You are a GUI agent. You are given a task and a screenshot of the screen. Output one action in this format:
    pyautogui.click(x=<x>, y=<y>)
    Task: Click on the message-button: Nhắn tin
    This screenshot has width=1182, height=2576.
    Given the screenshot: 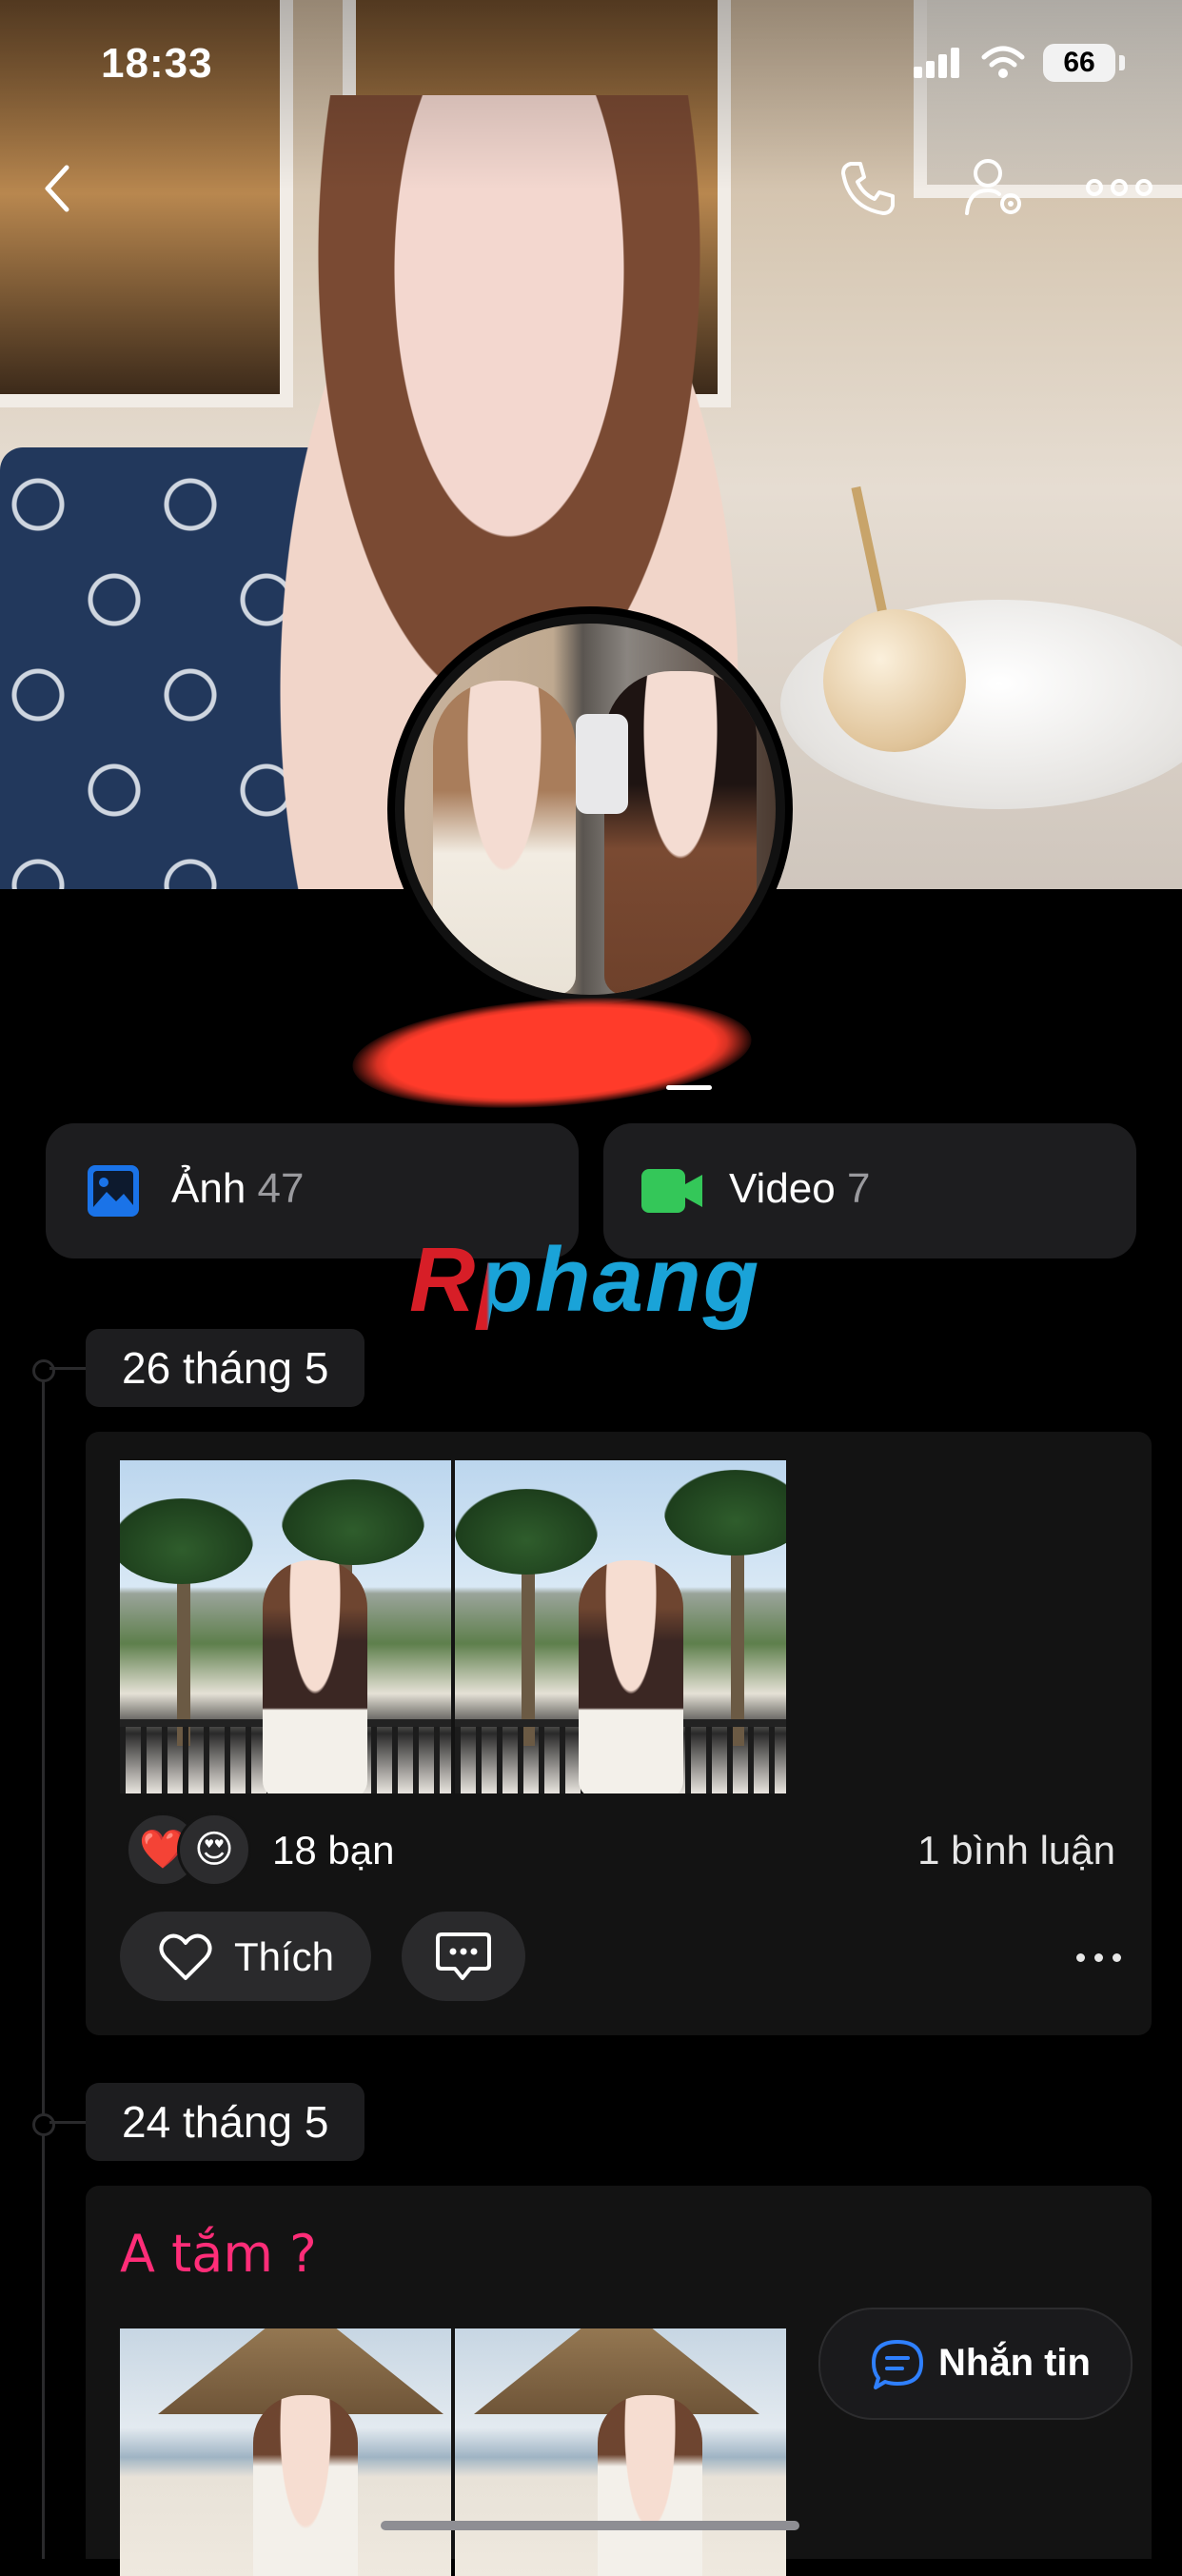 What is the action you would take?
    pyautogui.click(x=975, y=2364)
    